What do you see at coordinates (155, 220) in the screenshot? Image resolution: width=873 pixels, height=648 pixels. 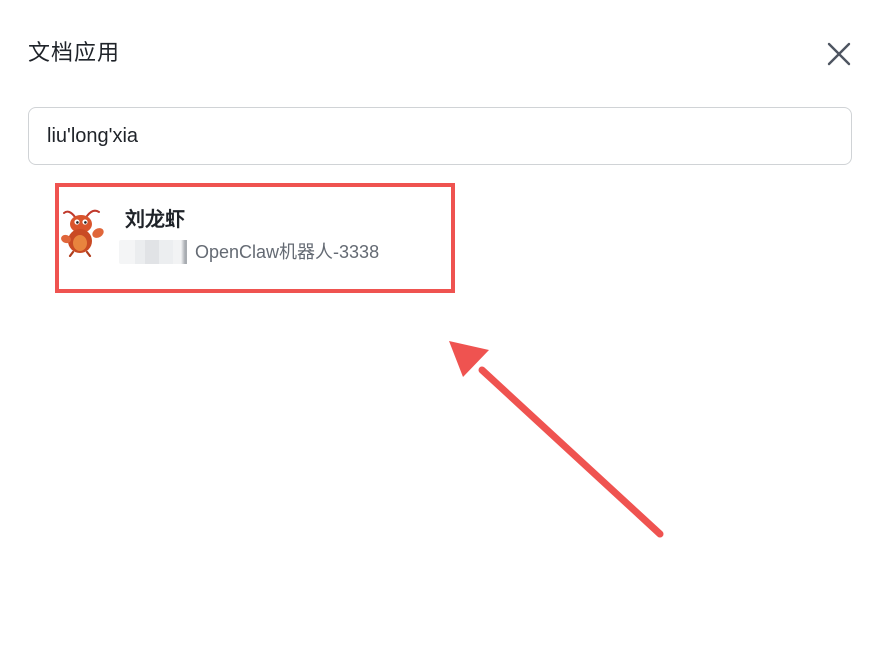 I see `result-name: 刘龙虾` at bounding box center [155, 220].